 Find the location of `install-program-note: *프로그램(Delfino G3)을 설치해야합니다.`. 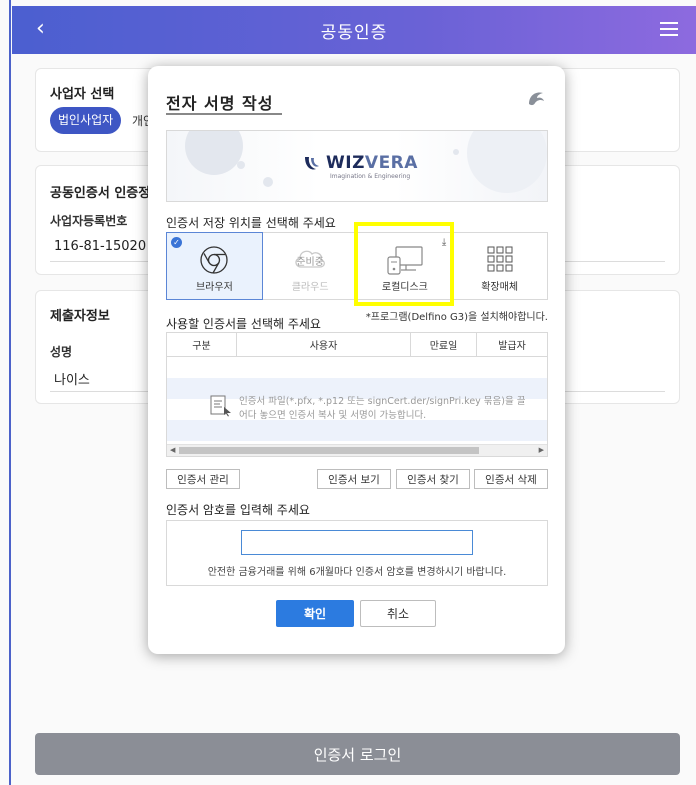

install-program-note: *프로그램(Delfino G3)을 설치해야합니다. is located at coordinates (456, 317).